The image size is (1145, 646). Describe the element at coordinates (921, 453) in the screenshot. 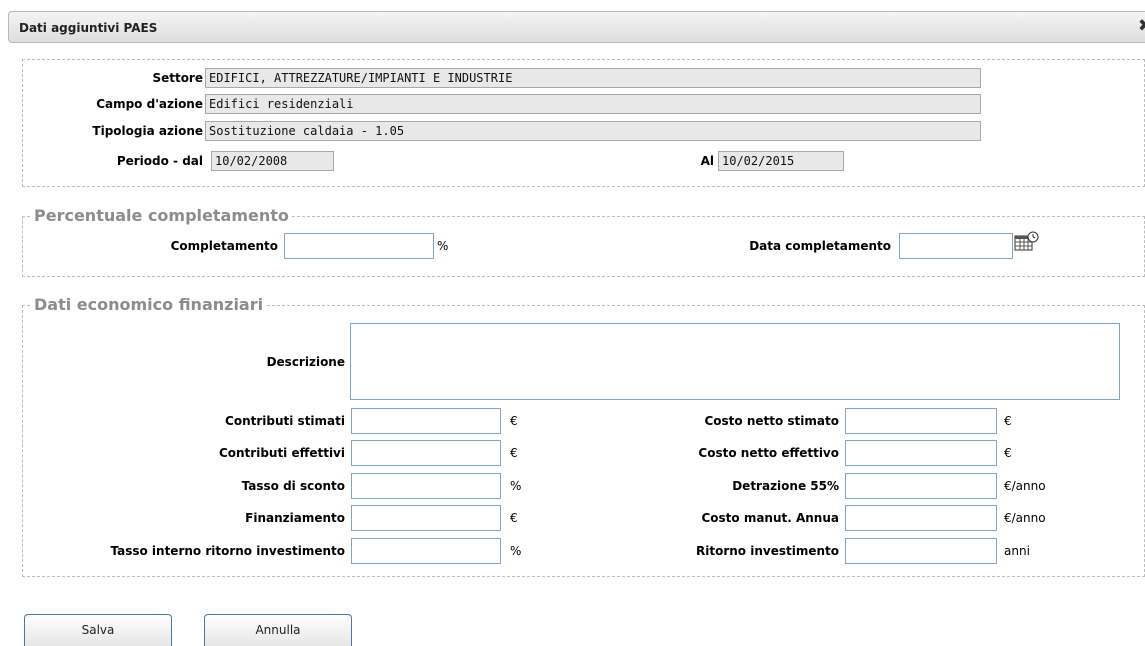

I see `costo-netto-effettivo-input` at that location.